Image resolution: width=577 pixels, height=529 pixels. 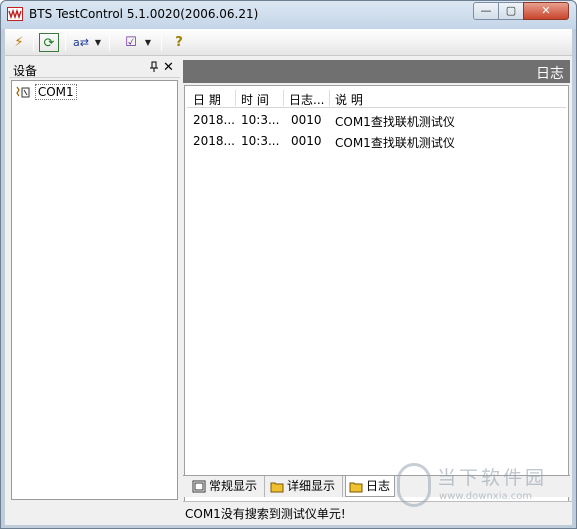 I want to click on pin-icon, so click(x=154, y=68).